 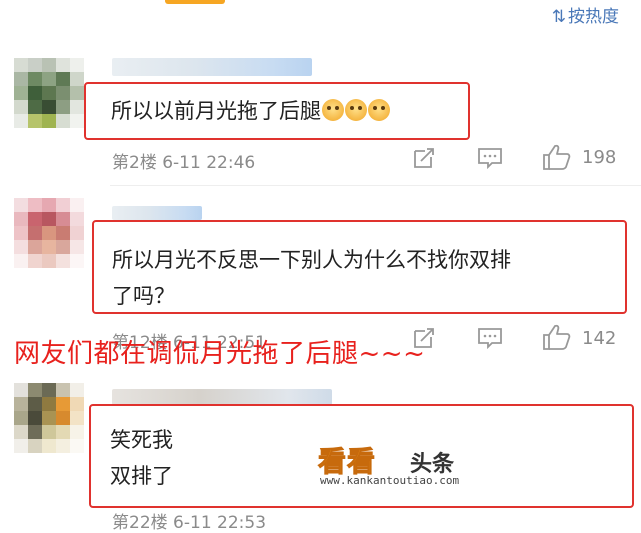 I want to click on overlay-caption: 网友们都在调侃月光拖了后腿~~~, so click(x=220, y=354).